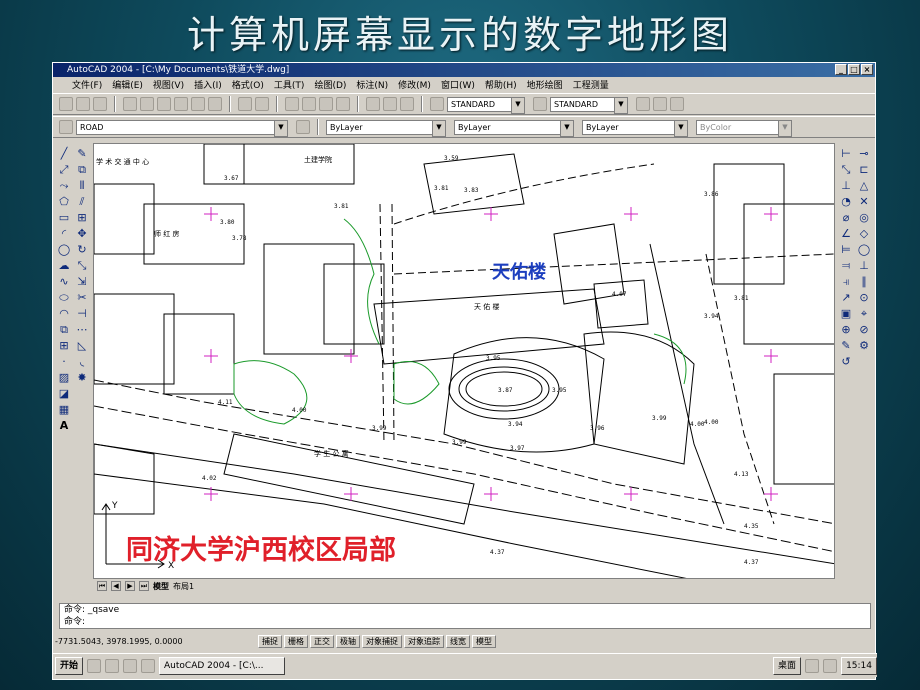  Describe the element at coordinates (262, 104) in the screenshot. I see `redo-icon` at that location.